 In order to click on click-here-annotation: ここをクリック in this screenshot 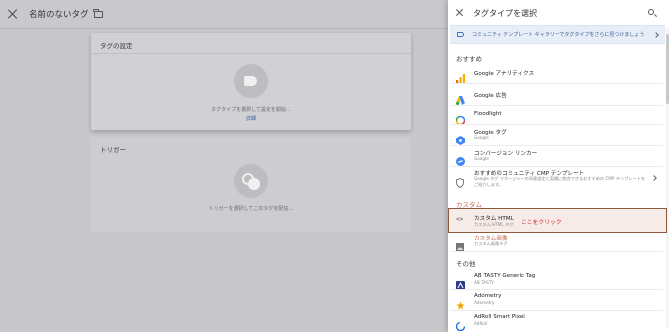, I will do `click(541, 223)`.